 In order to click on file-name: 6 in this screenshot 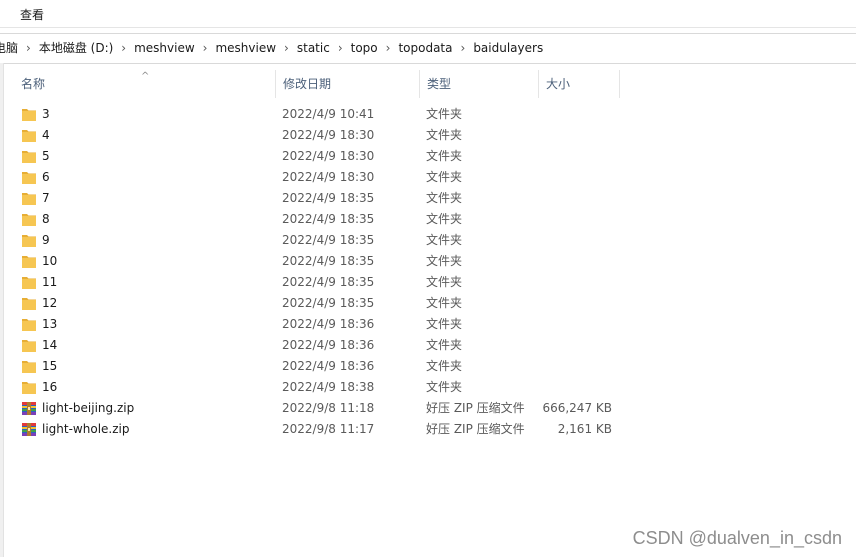, I will do `click(46, 177)`.